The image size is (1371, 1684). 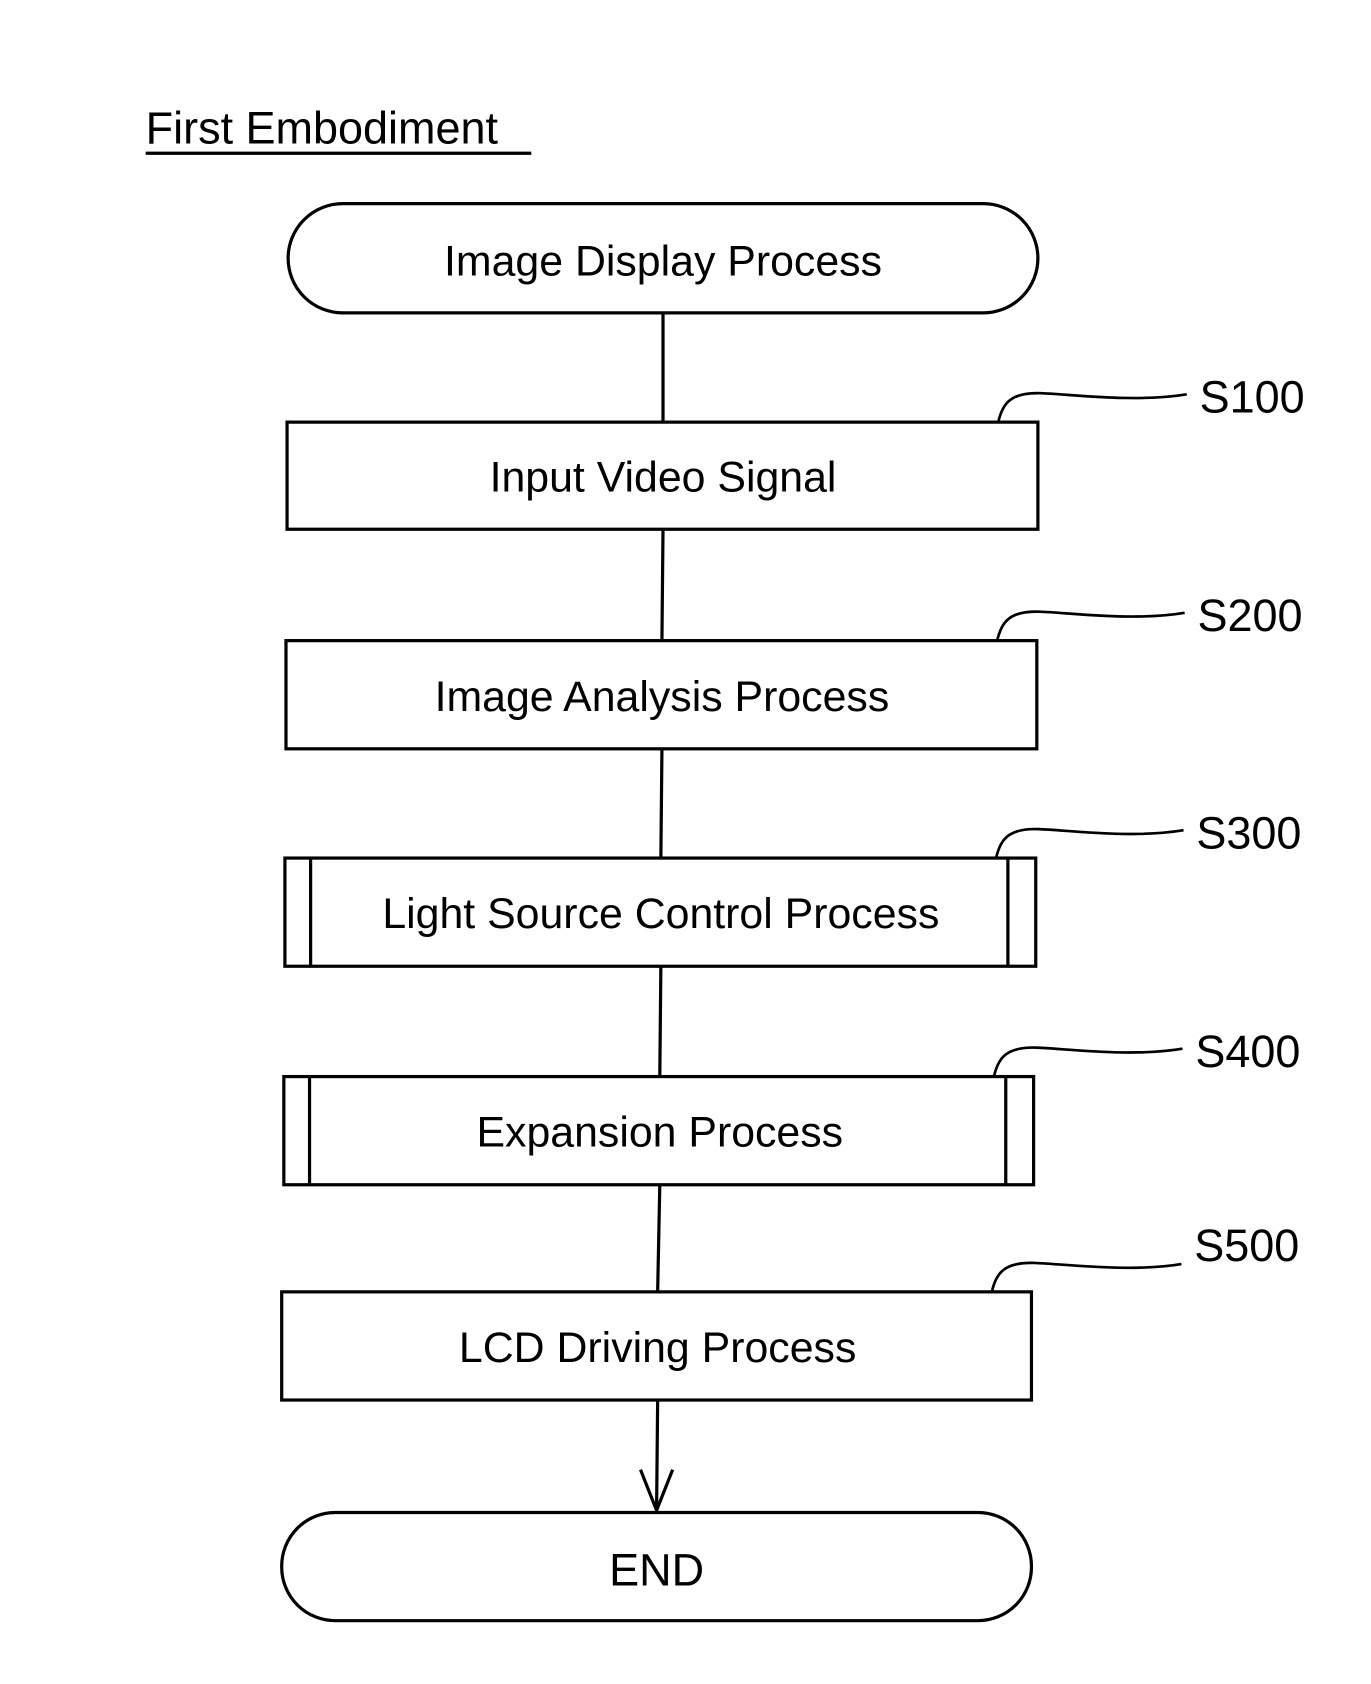 What do you see at coordinates (659, 1133) in the screenshot?
I see `step-label: Expansion Process` at bounding box center [659, 1133].